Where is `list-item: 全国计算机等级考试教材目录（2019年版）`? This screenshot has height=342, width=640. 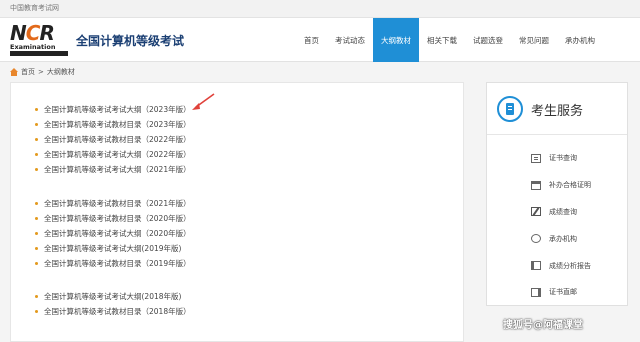 list-item: 全国计算机等级考试教材目录（2019年版） is located at coordinates (113, 263).